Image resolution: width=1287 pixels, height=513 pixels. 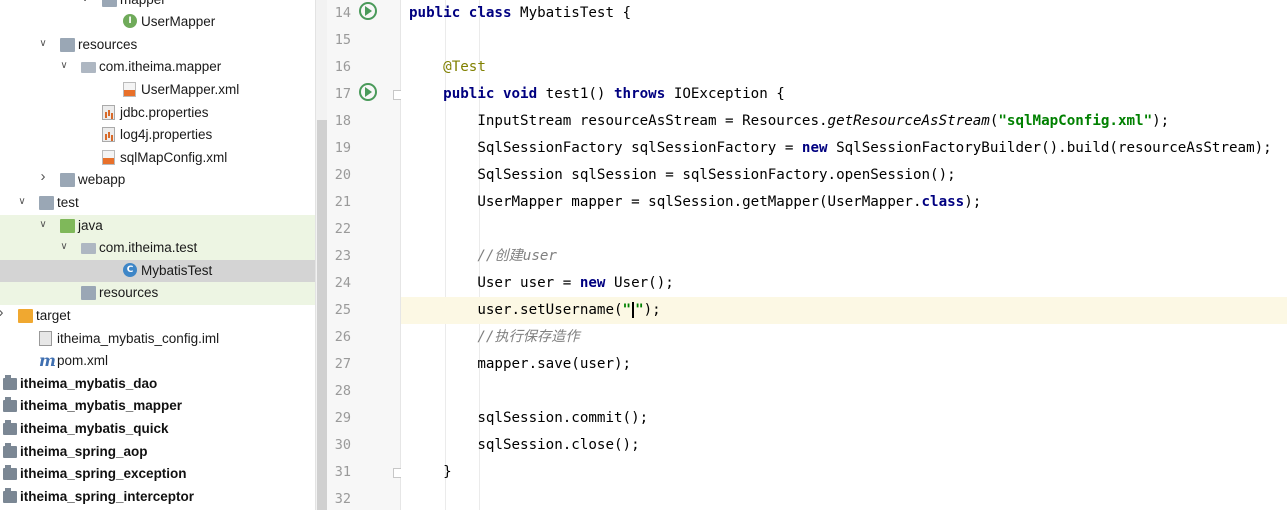 I want to click on tree-item-itheima-spring-exception: itheima_spring_exception, so click(x=157, y=474).